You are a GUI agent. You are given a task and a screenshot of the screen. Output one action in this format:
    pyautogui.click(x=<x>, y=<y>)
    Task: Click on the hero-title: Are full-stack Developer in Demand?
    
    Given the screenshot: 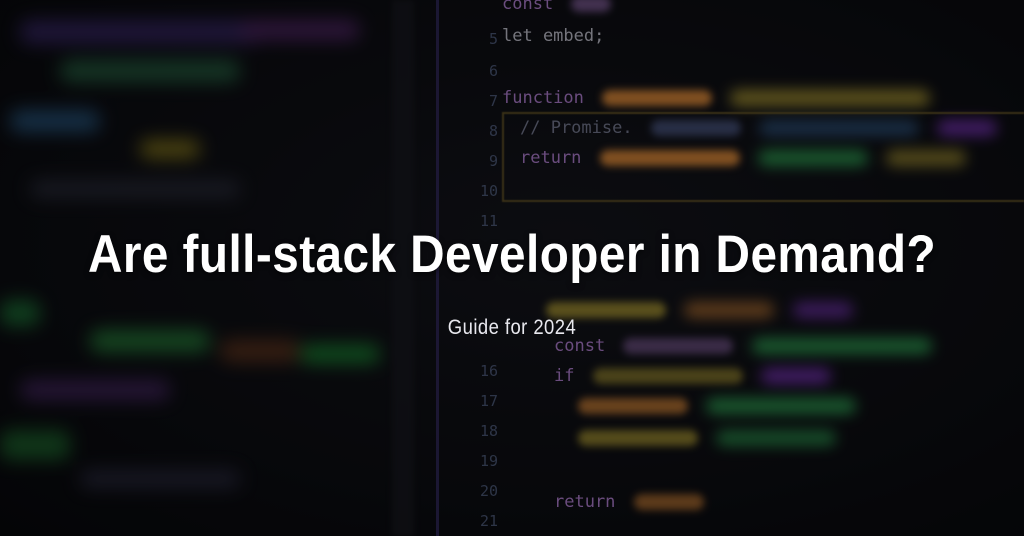 What is the action you would take?
    pyautogui.click(x=512, y=254)
    